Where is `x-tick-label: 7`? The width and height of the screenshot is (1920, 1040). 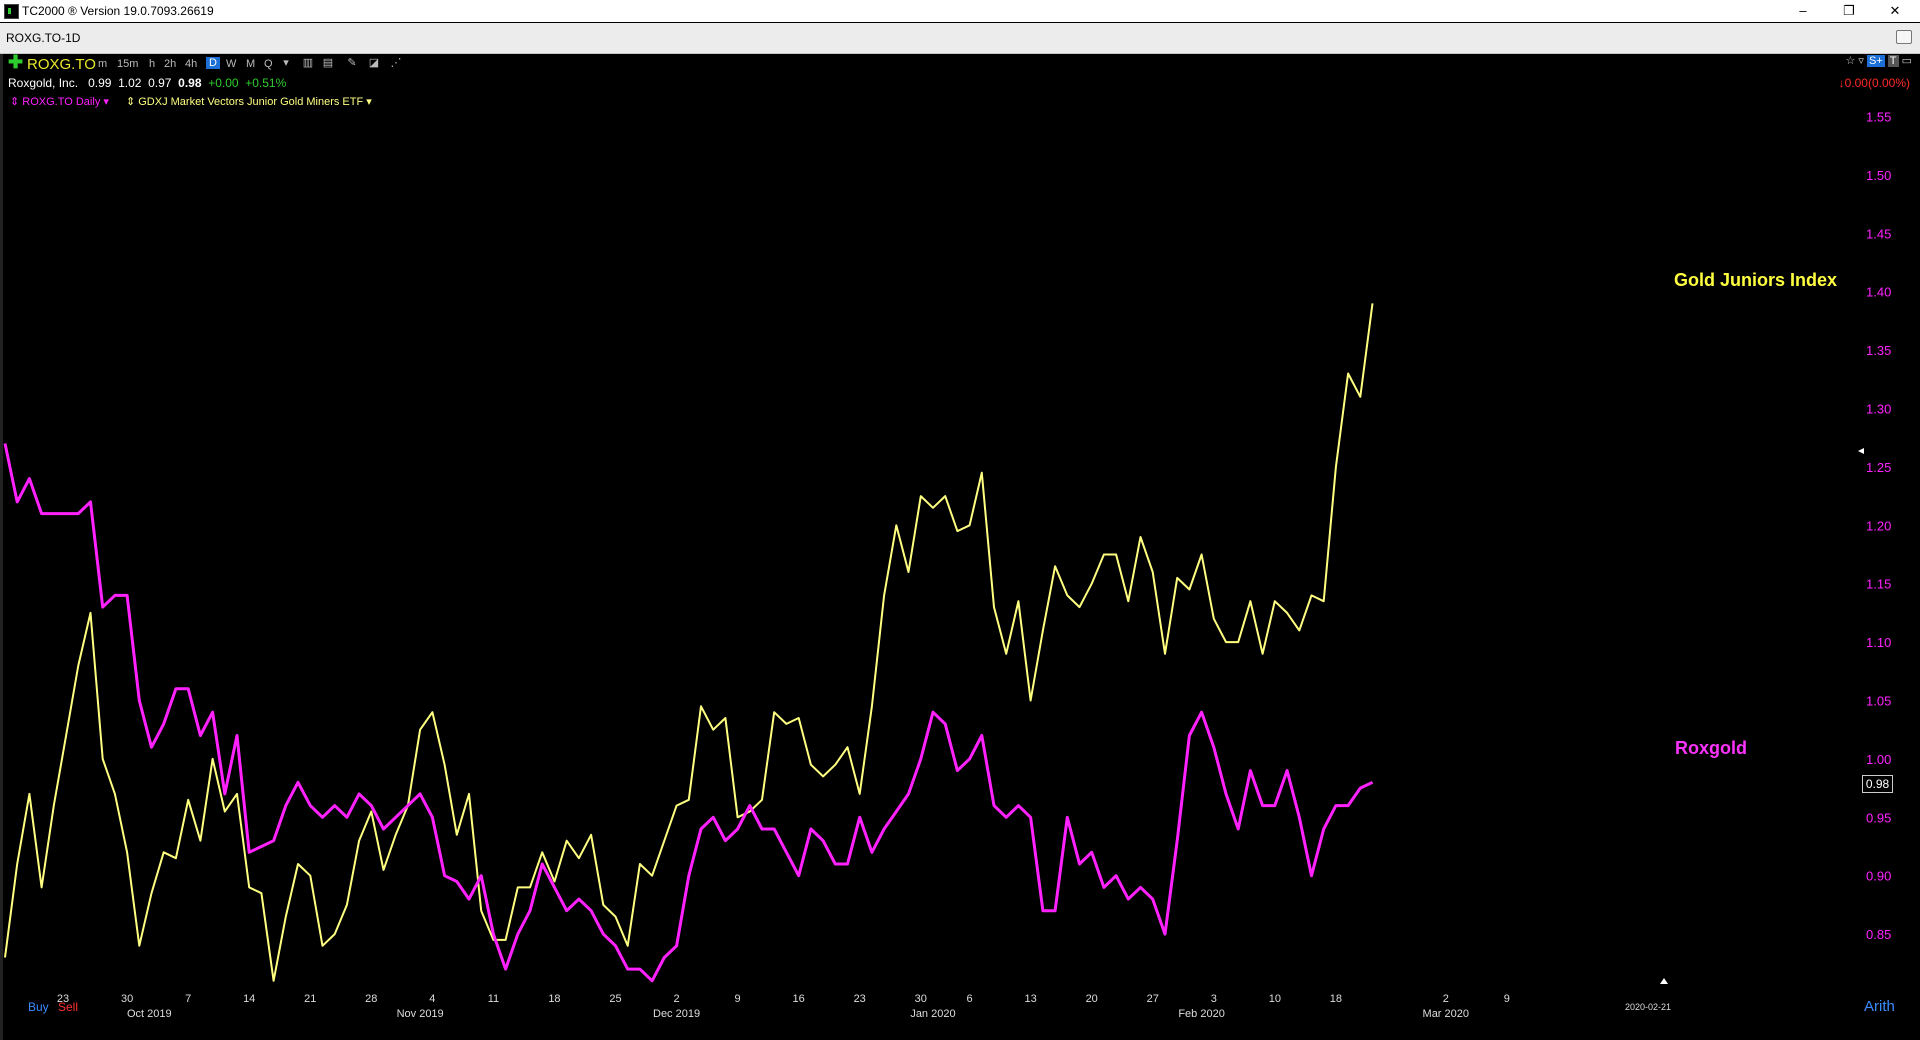 x-tick-label: 7 is located at coordinates (188, 999).